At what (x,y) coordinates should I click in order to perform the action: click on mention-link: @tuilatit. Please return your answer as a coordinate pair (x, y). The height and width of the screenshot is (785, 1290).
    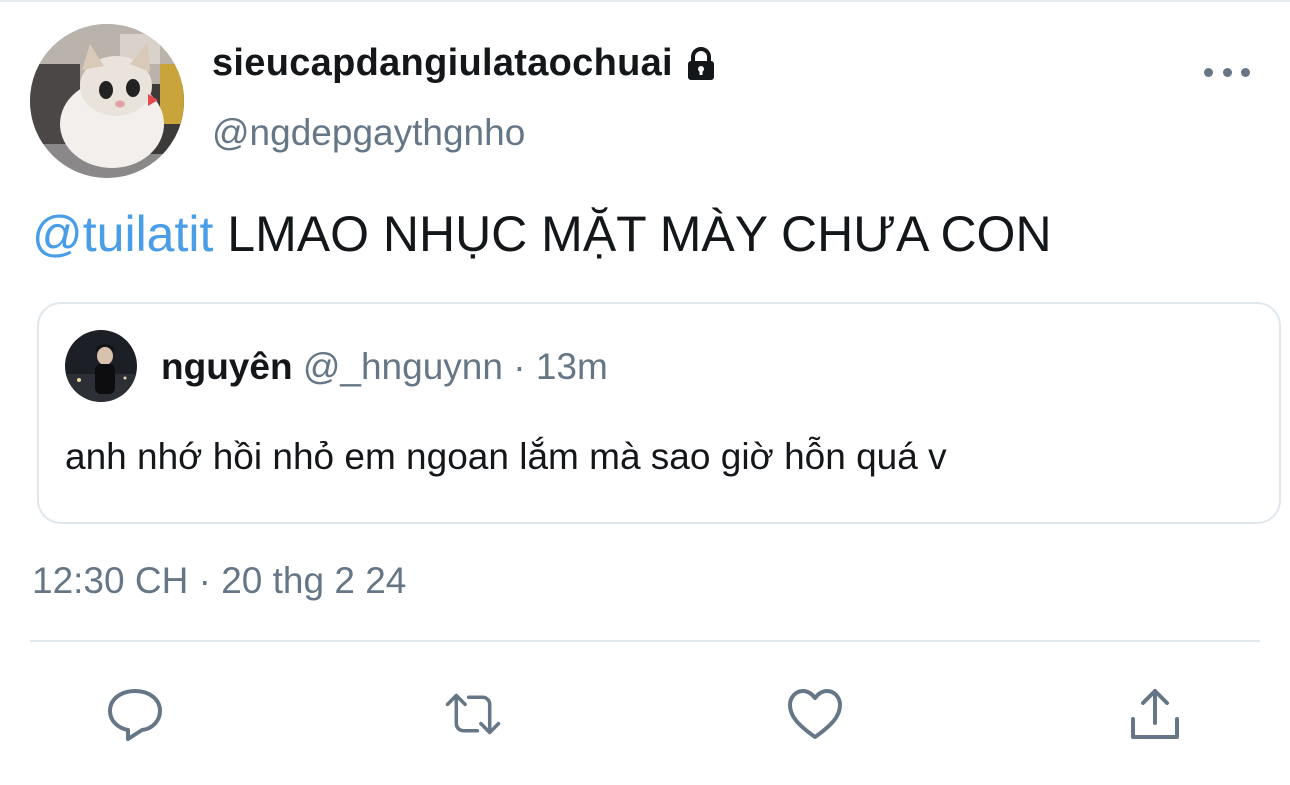
    Looking at the image, I should click on (122, 234).